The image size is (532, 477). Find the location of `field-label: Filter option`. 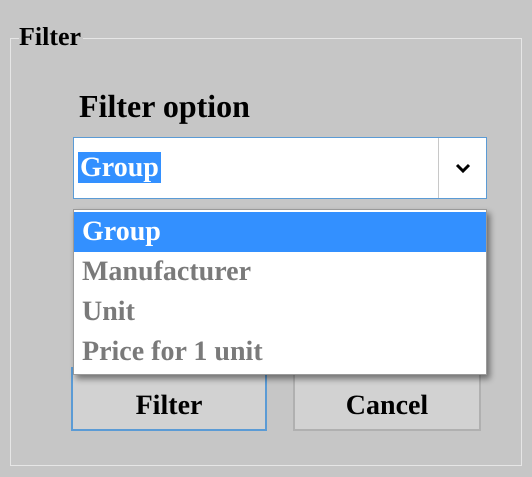

field-label: Filter option is located at coordinates (164, 106).